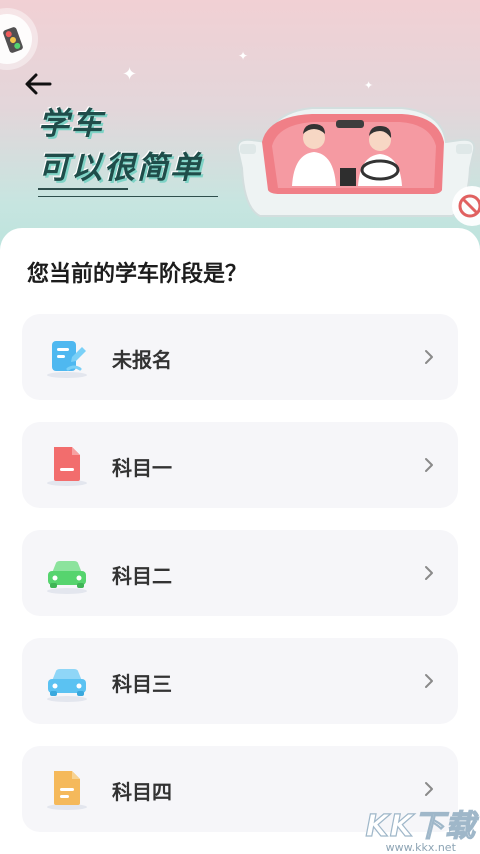  I want to click on option-subject-one: 科目一, so click(240, 465).